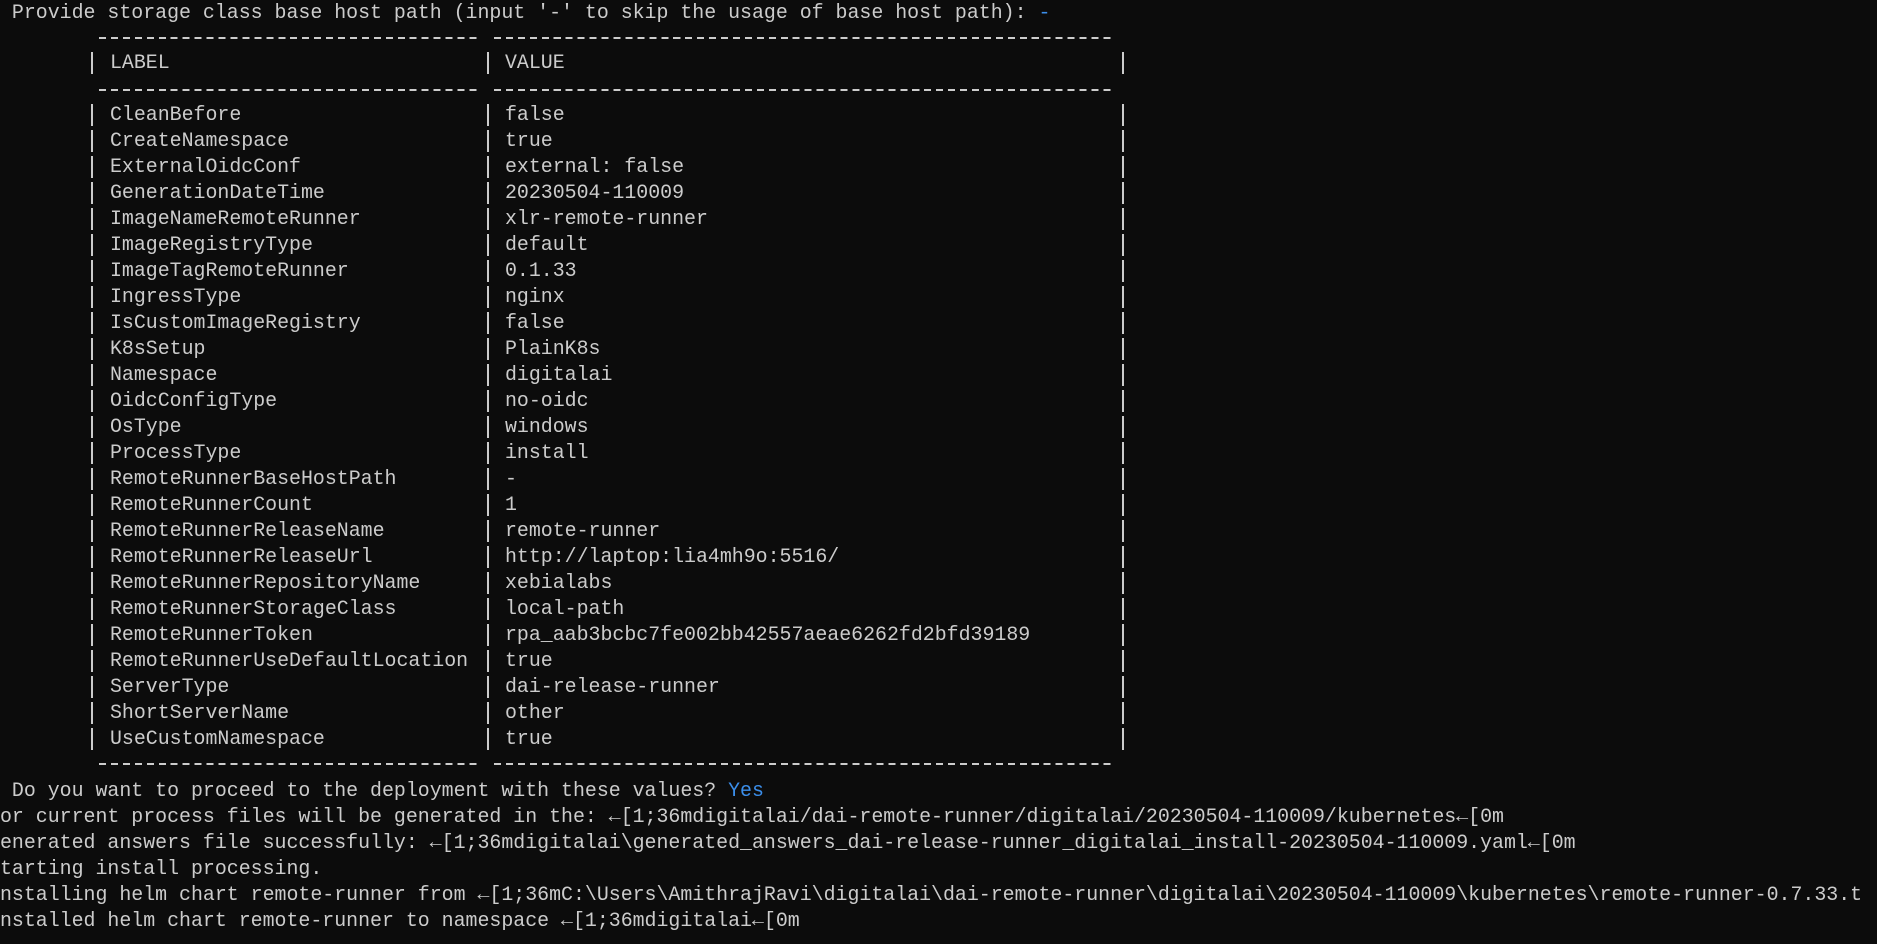 The width and height of the screenshot is (1877, 944). I want to click on row-value: external: false, so click(595, 166).